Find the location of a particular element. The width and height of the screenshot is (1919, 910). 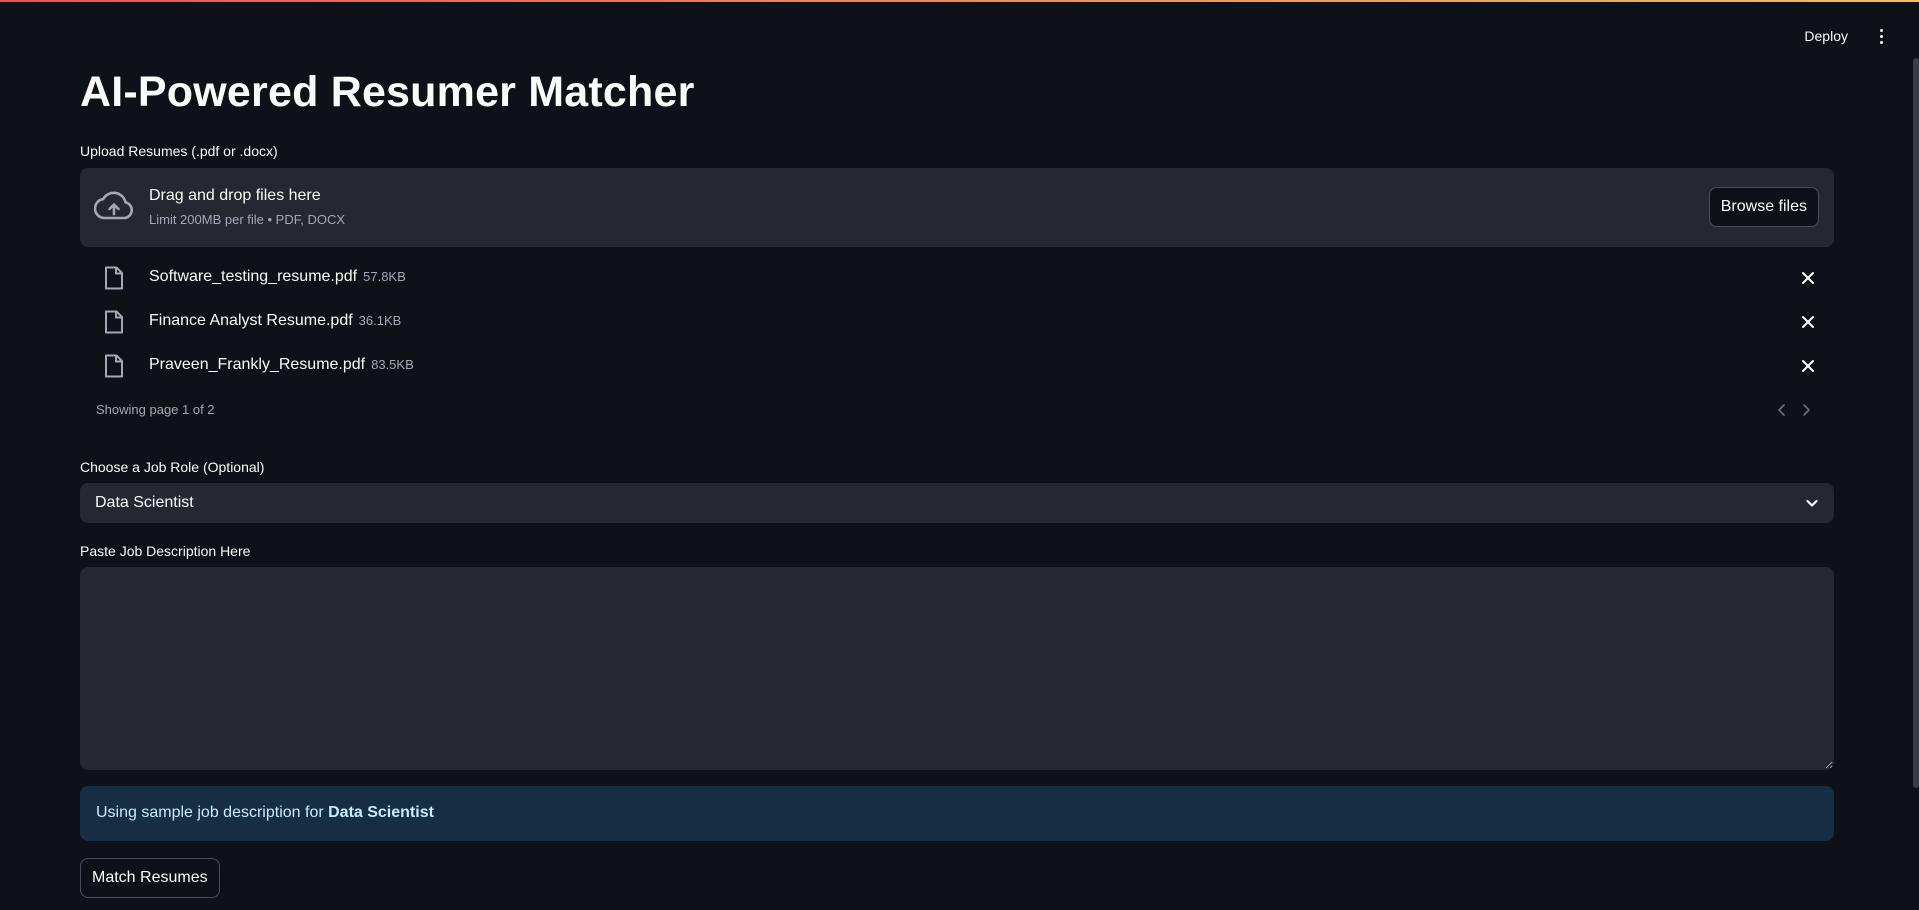

app-header: Deploy is located at coordinates (959, 35).